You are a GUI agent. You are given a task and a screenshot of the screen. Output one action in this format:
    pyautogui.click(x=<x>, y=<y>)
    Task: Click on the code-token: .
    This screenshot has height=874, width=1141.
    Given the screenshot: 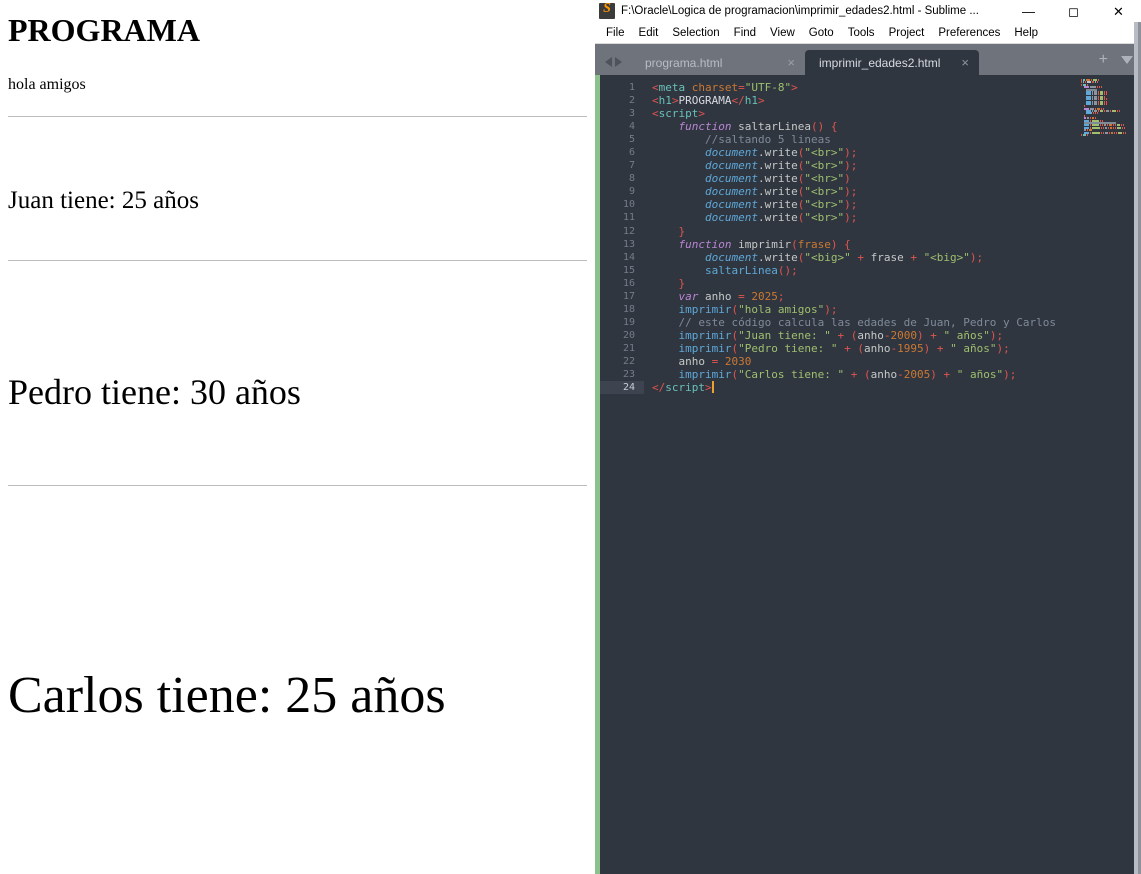 What is the action you would take?
    pyautogui.click(x=761, y=257)
    